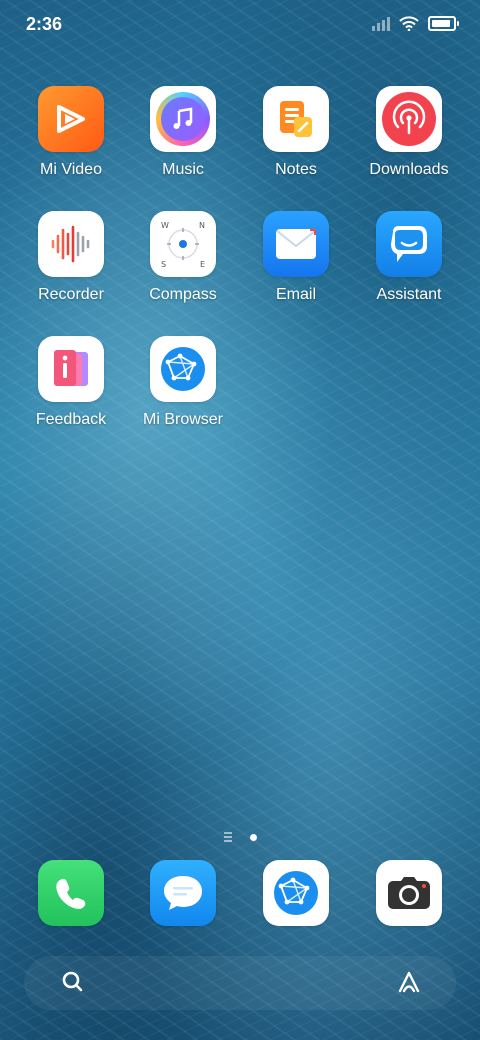 This screenshot has width=480, height=1040. I want to click on app-label: Assistant, so click(409, 294).